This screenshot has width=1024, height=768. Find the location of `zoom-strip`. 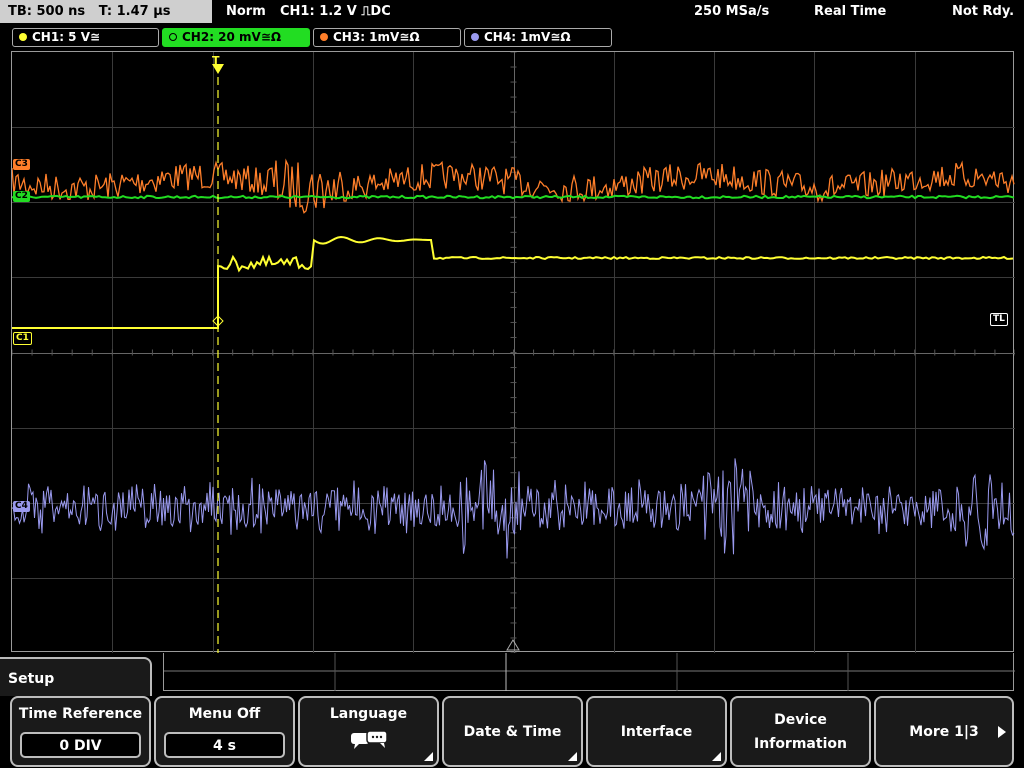

zoom-strip is located at coordinates (589, 672).